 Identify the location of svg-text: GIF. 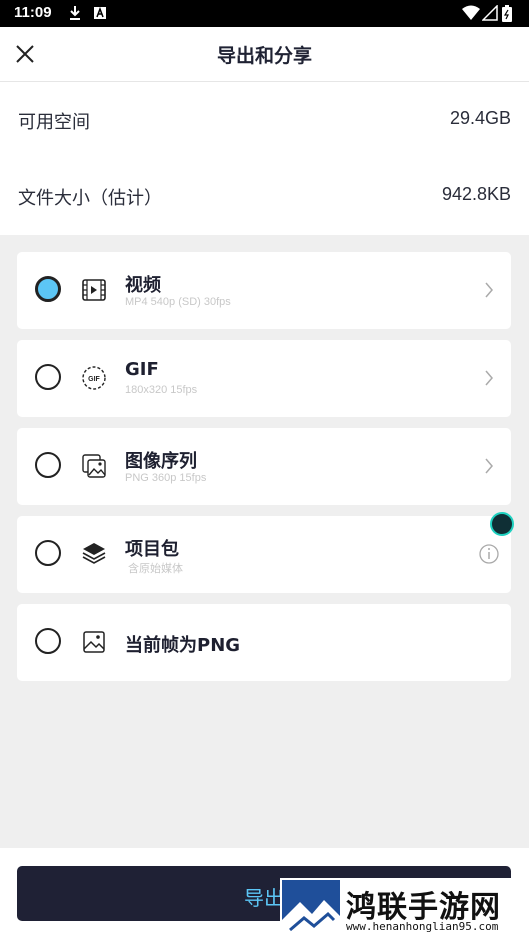
(94, 379).